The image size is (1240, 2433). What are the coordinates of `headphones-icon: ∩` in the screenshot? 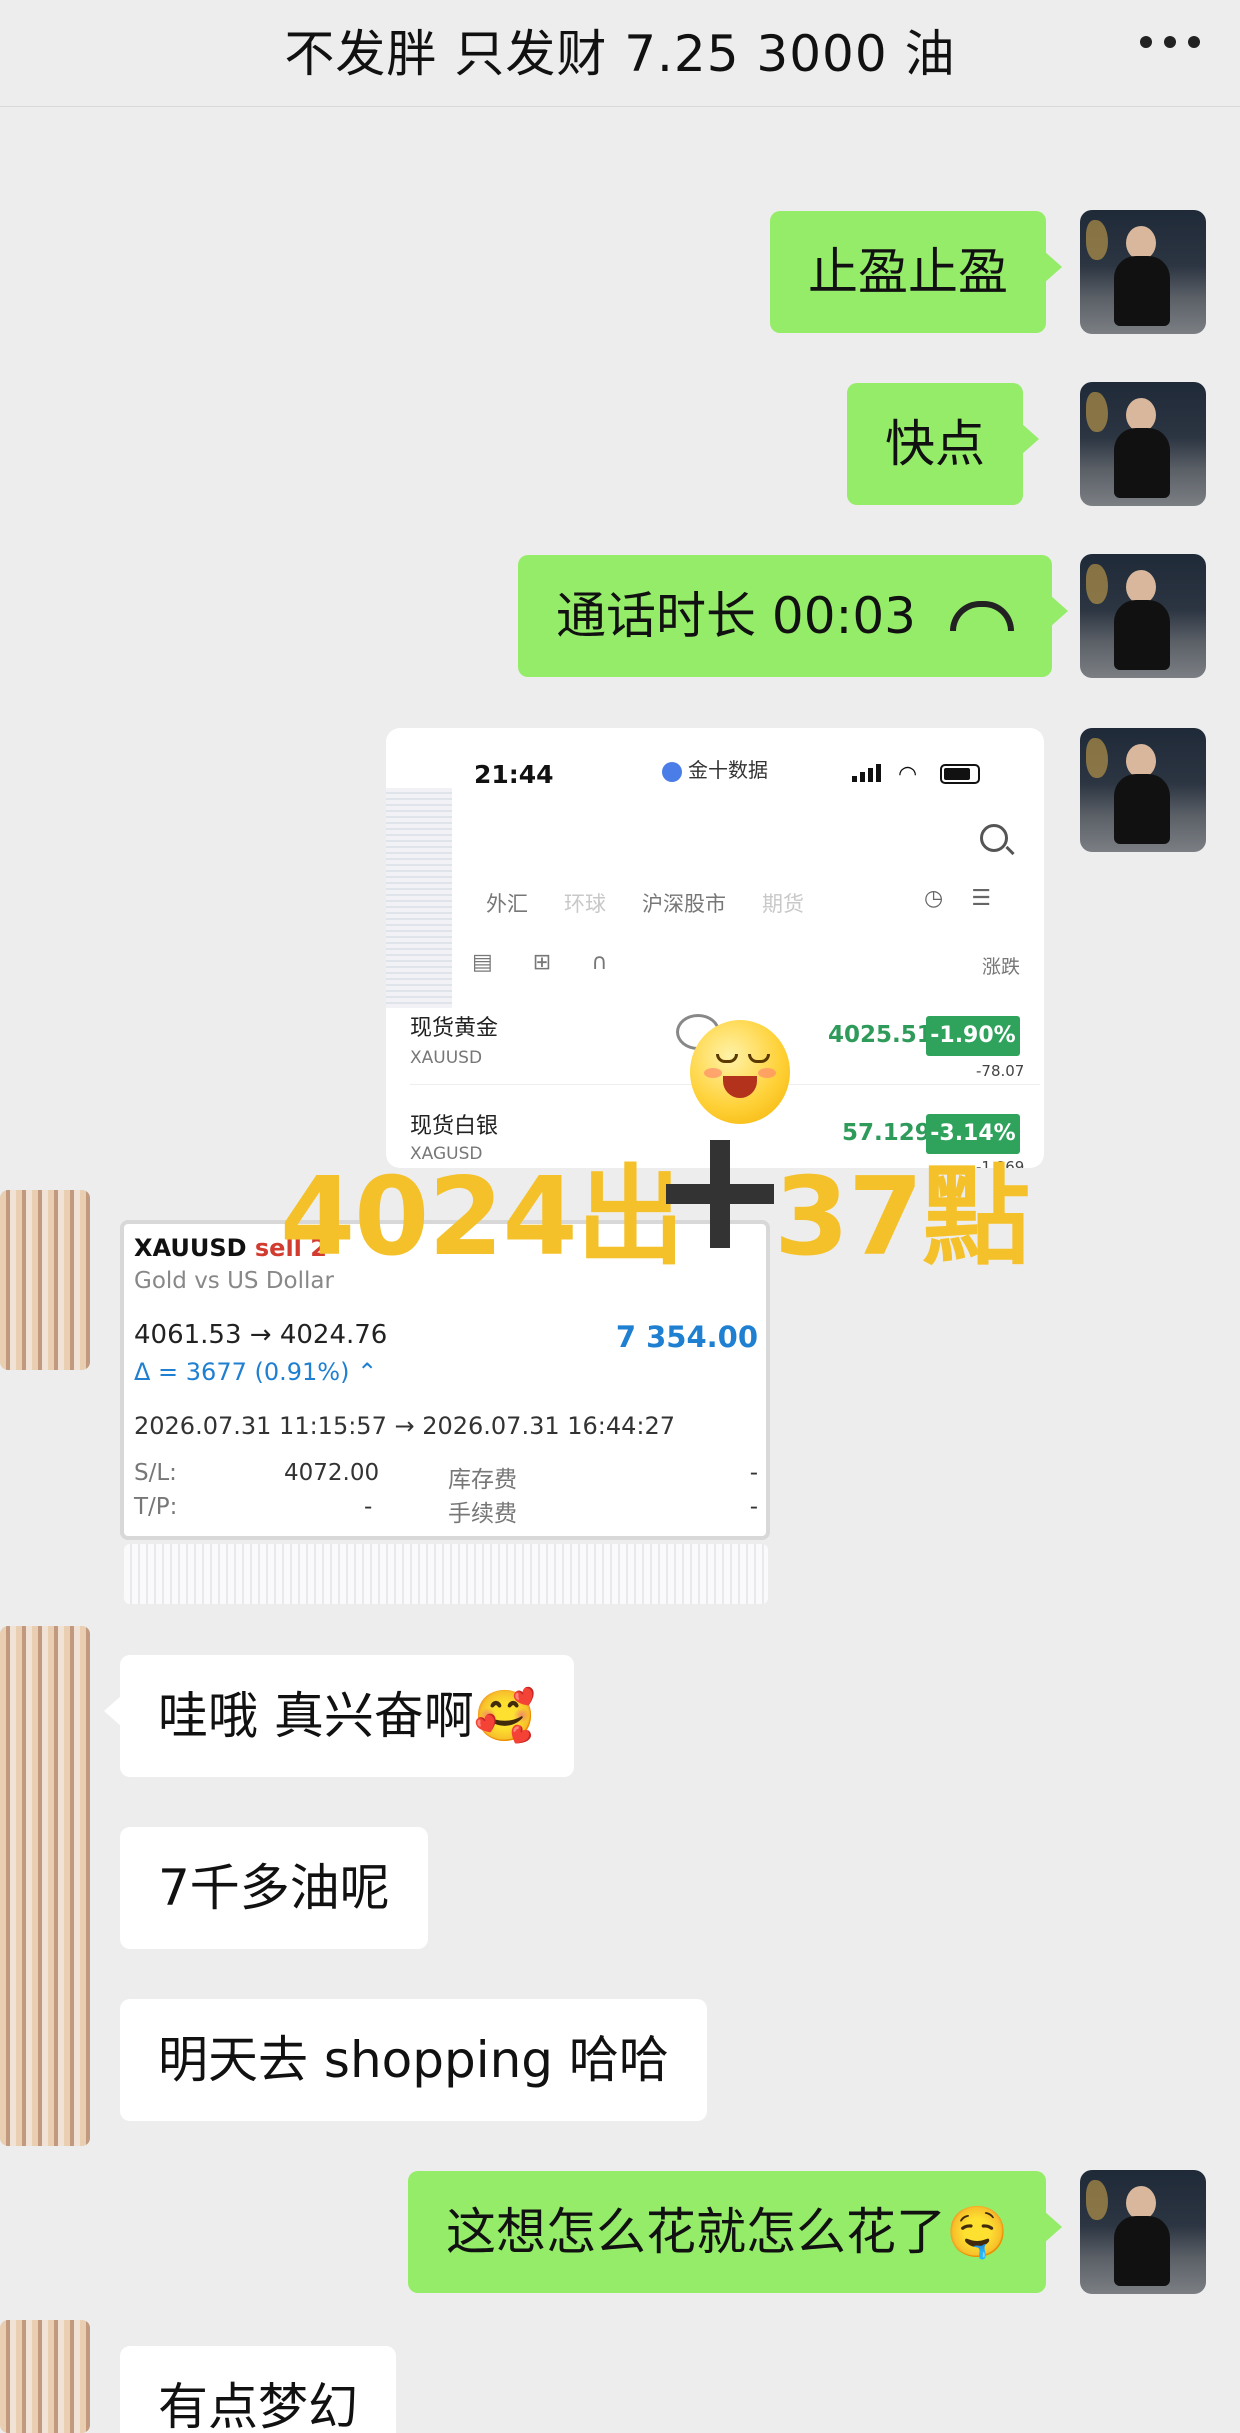 It's located at (599, 962).